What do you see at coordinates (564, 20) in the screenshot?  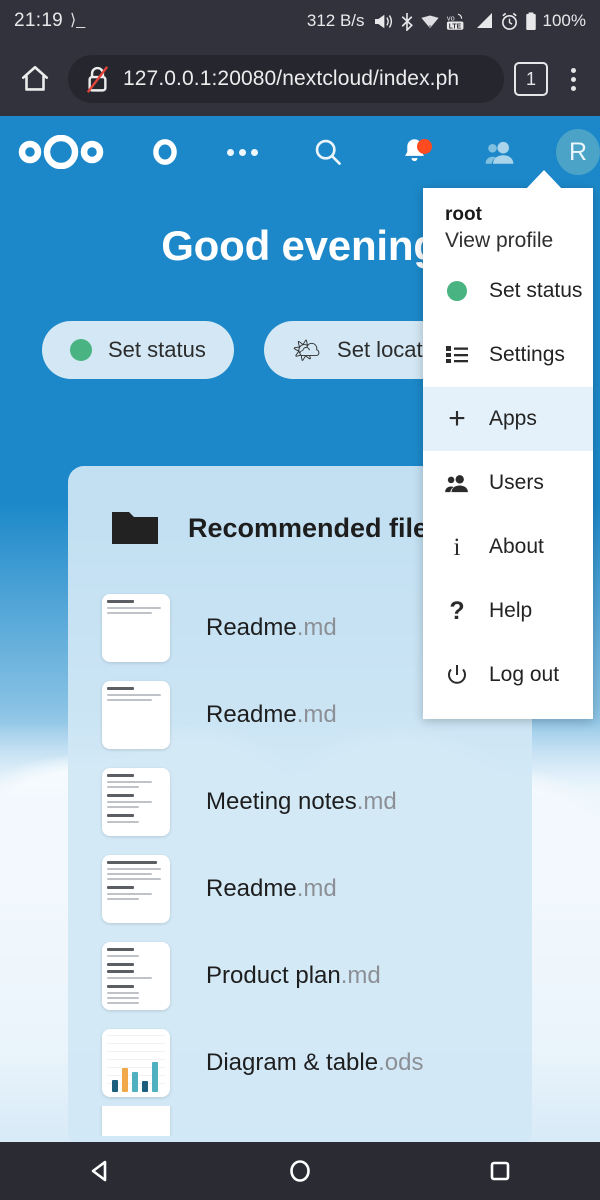 I see `battery-percent-label: 100%` at bounding box center [564, 20].